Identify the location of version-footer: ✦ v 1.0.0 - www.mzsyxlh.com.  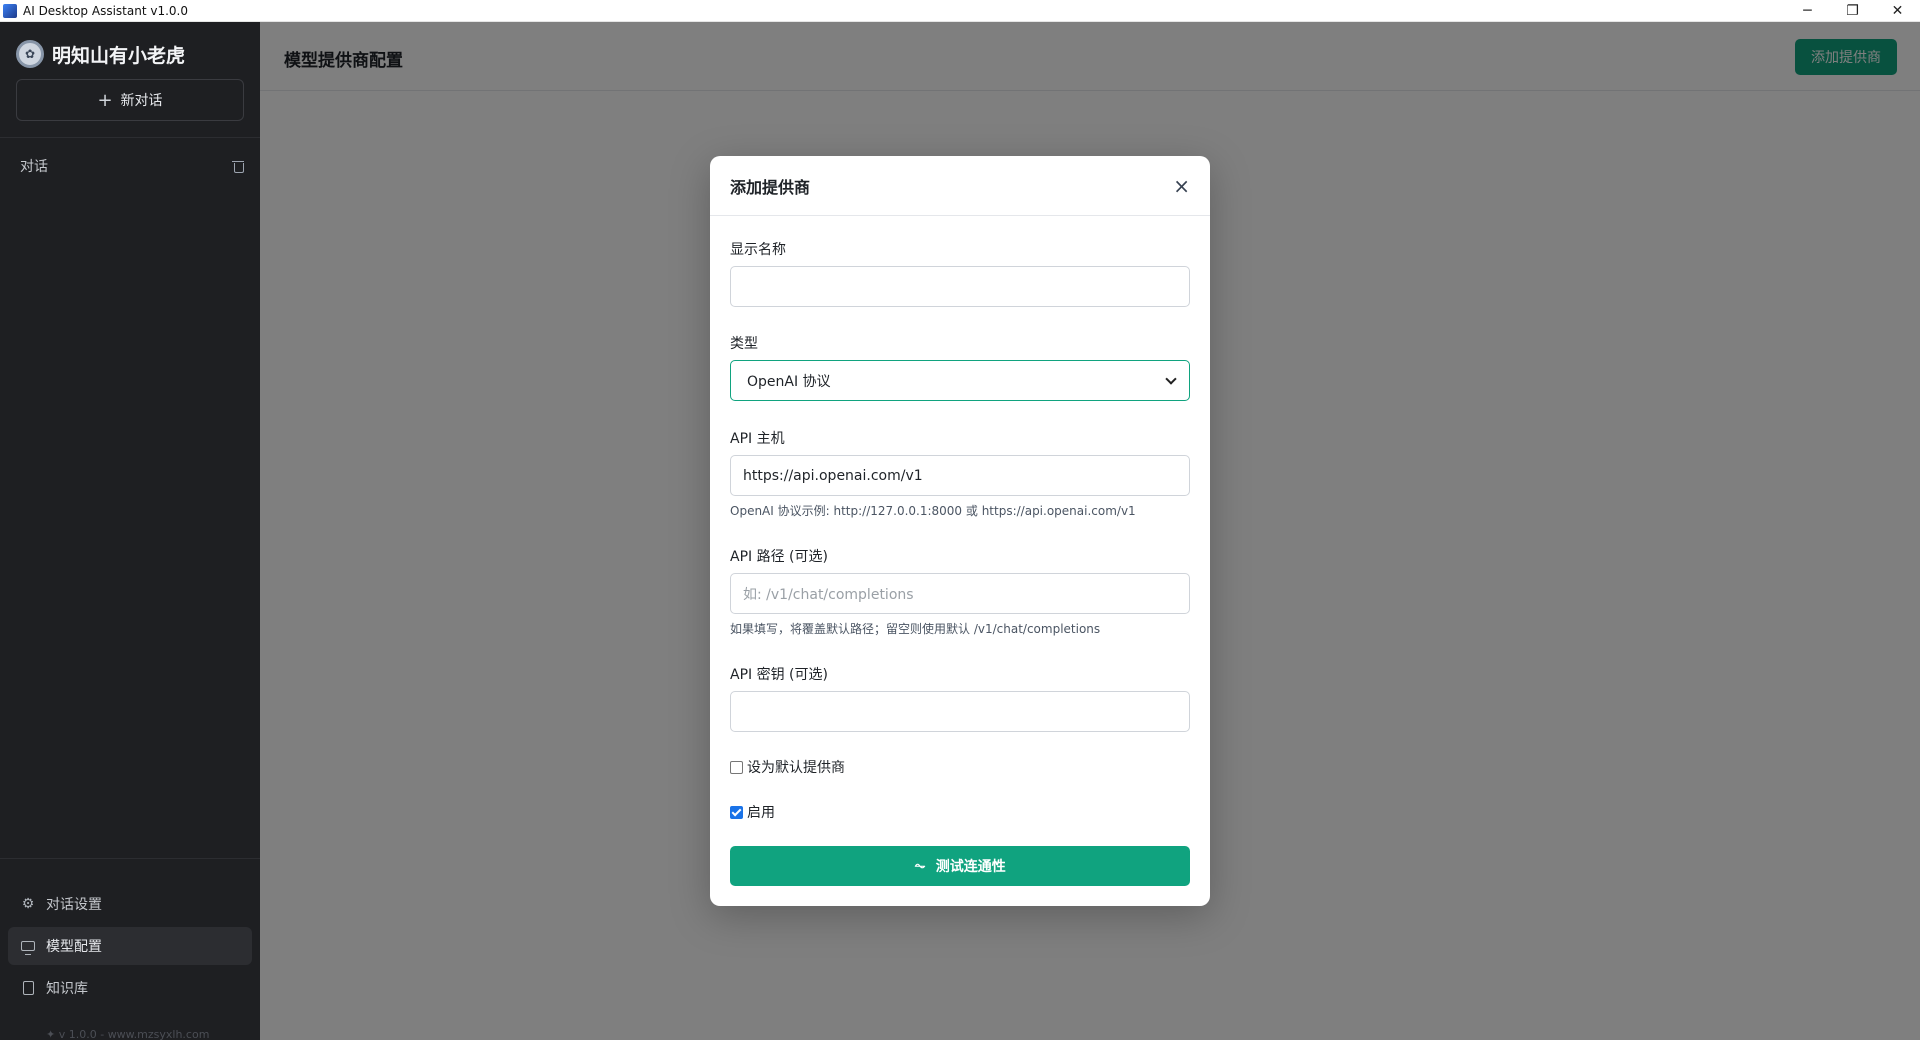
(128, 1034).